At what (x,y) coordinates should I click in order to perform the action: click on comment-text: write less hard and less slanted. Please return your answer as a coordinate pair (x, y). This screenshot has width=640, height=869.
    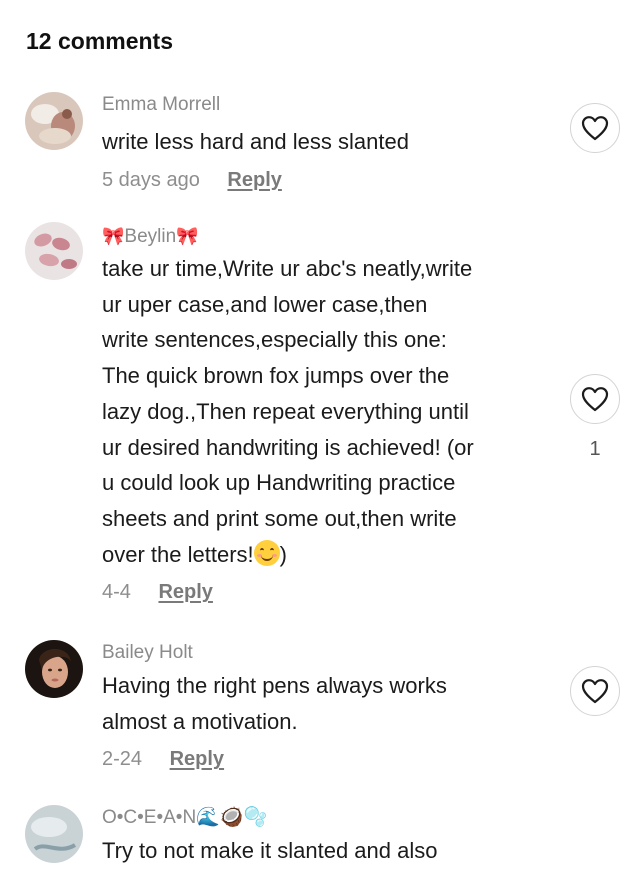
    Looking at the image, I should click on (255, 141).